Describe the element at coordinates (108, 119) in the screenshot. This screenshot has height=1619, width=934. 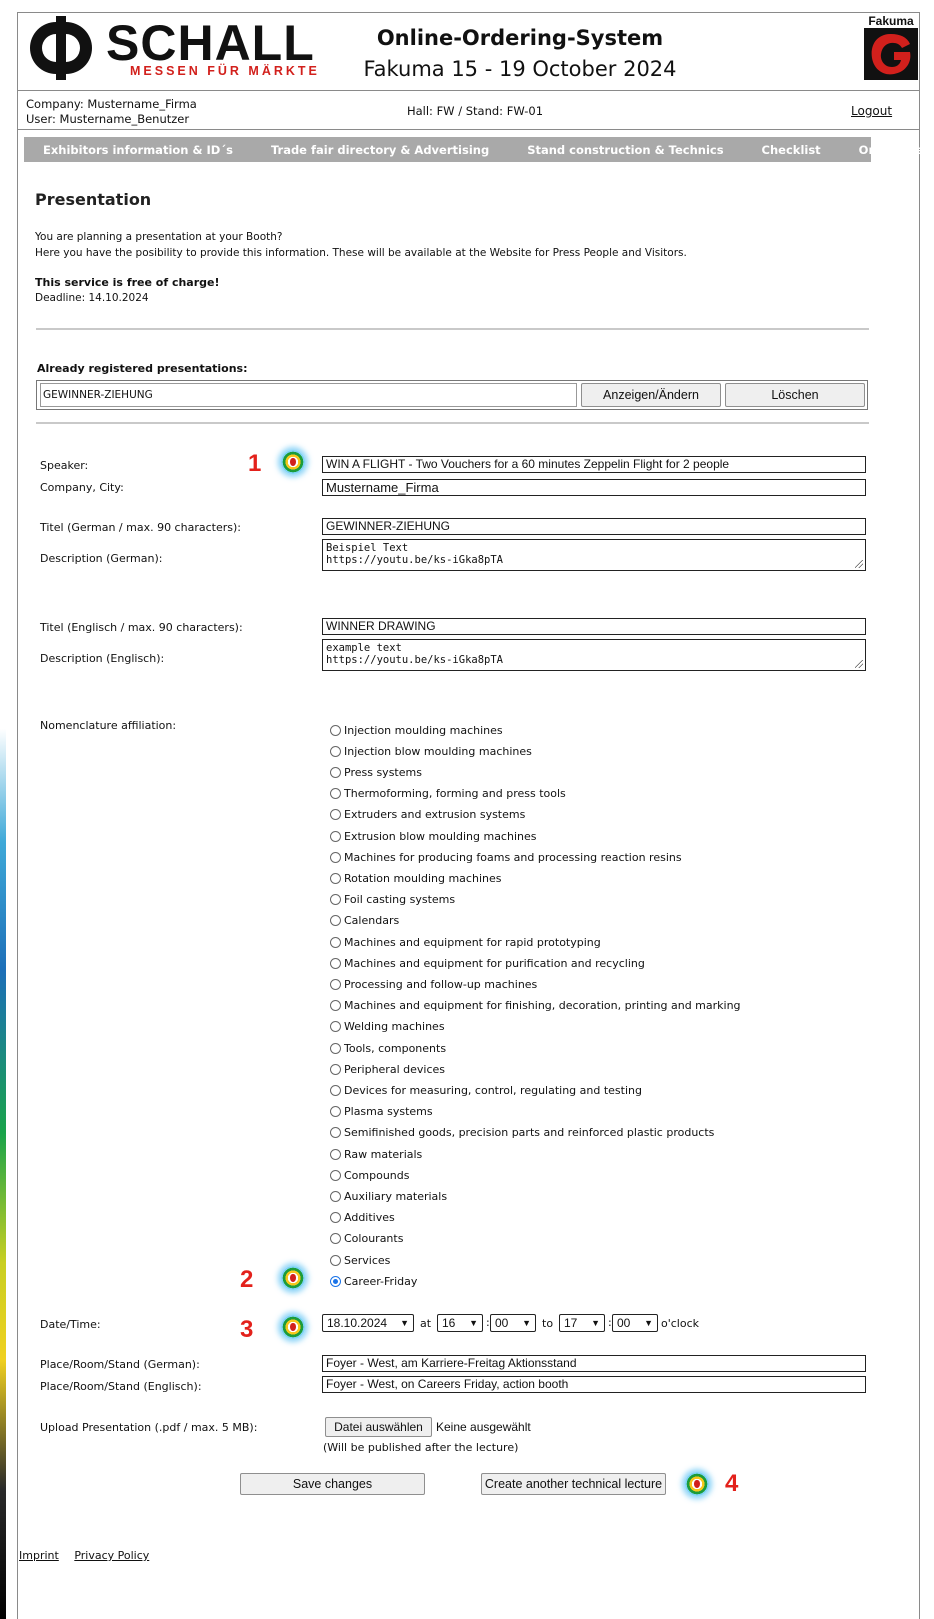
I see `user-info: User: Mustername_Benutzer` at that location.